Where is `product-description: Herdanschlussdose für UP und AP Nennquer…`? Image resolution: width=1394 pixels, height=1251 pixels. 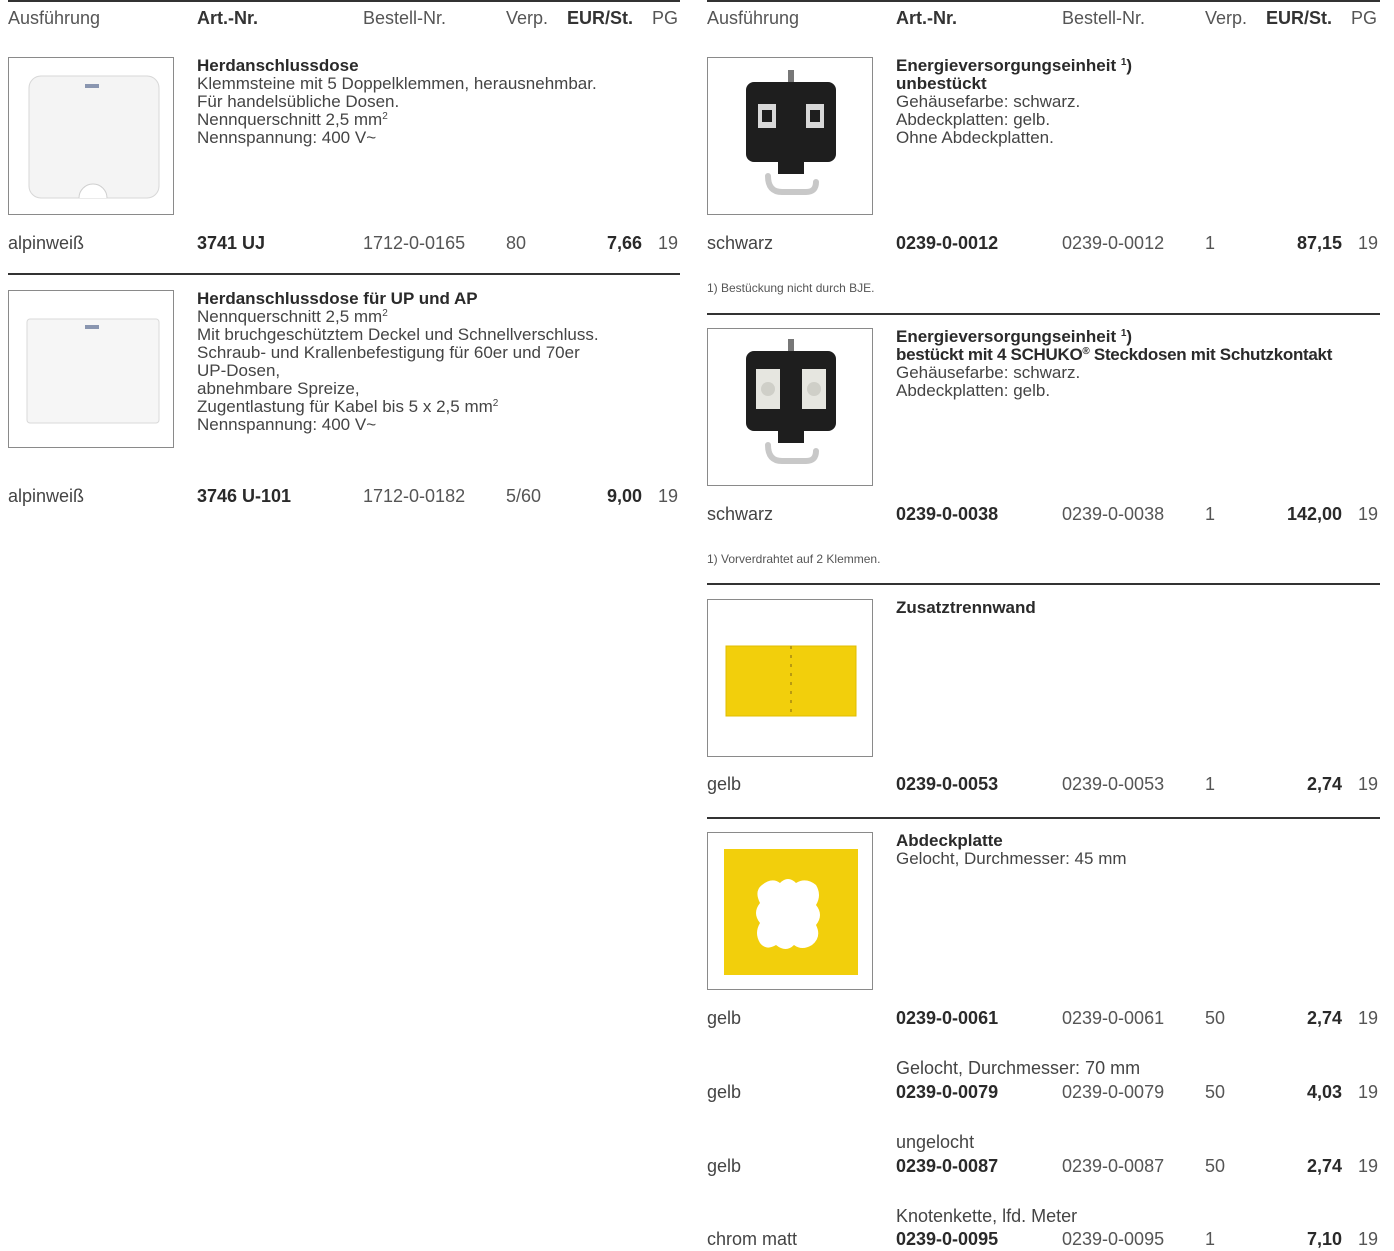
product-description: Herdanschlussdose für UP und AP Nennquer… is located at coordinates (438, 362).